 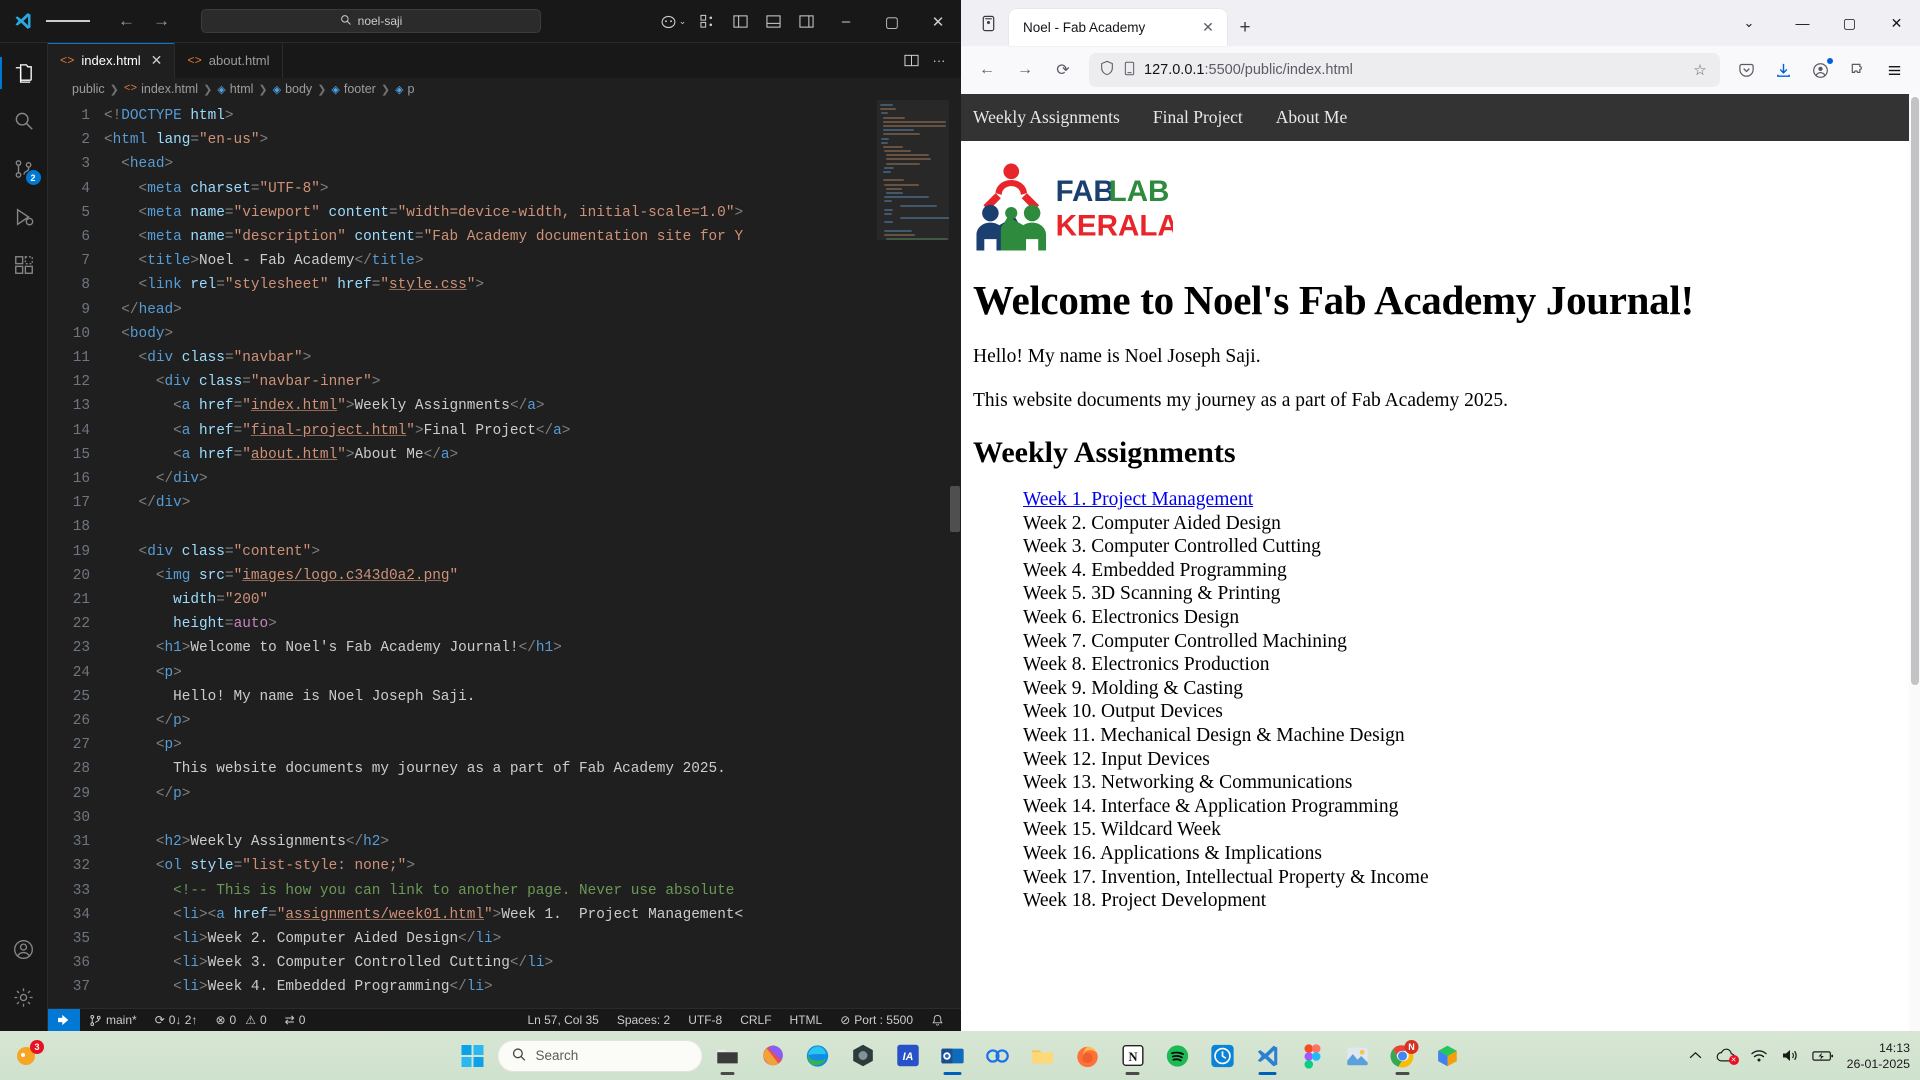 I want to click on week-link-1: Week 1. Project Management, so click(x=1138, y=499).